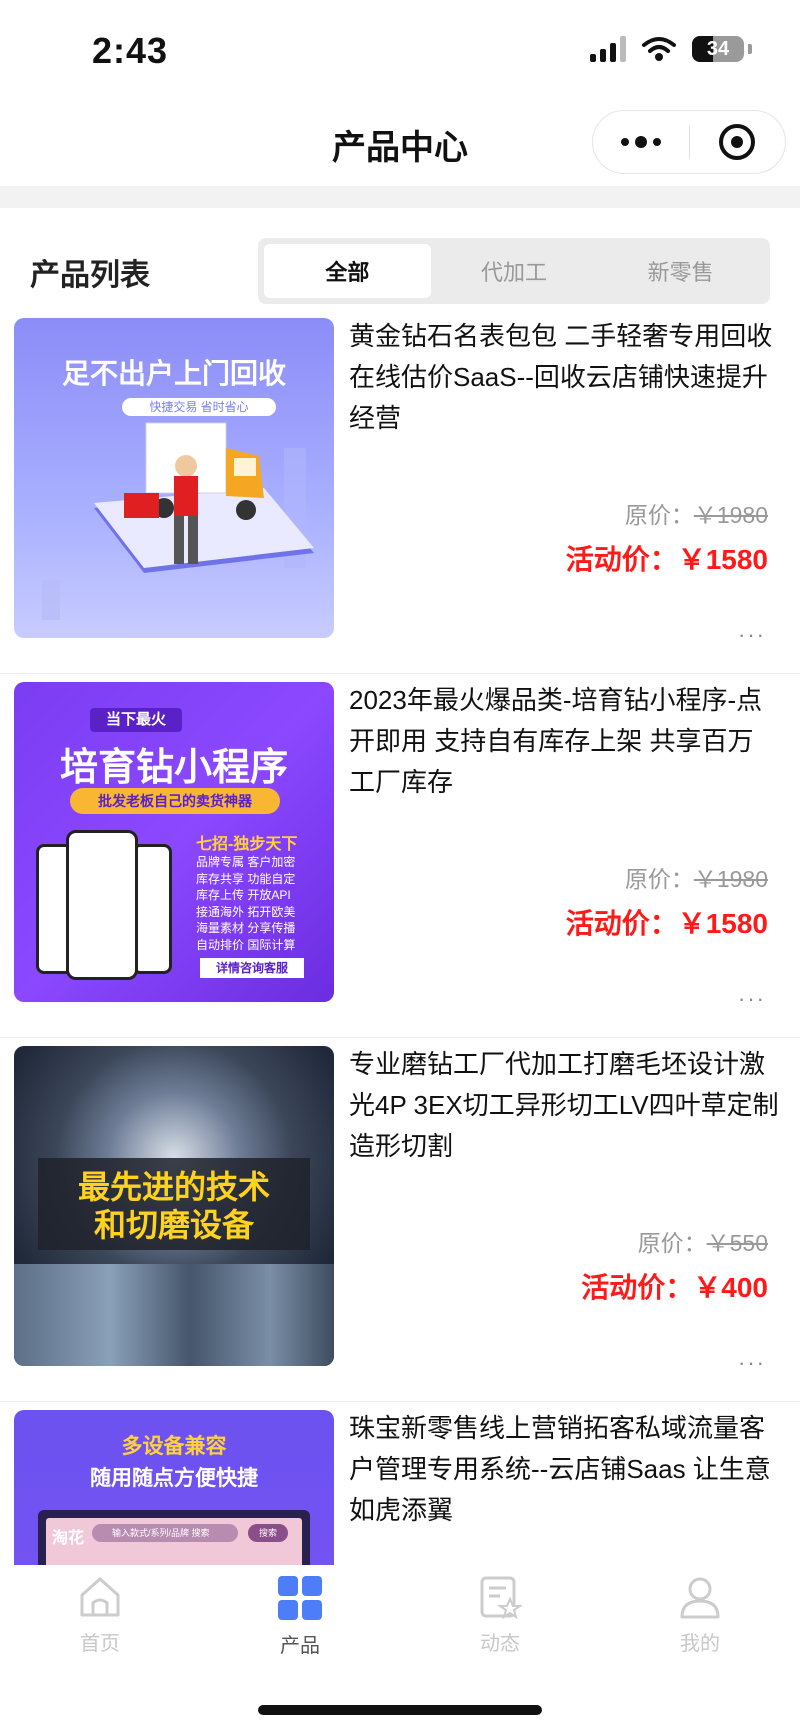 This screenshot has height=1731, width=800. I want to click on feature-item: 库存共享 功能自定, so click(246, 878).